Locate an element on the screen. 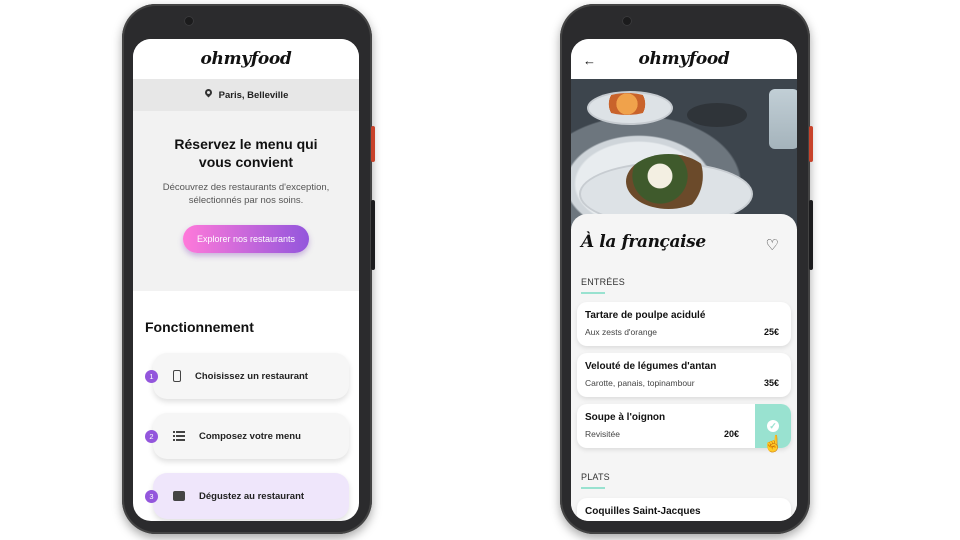  glass-shape is located at coordinates (783, 119).